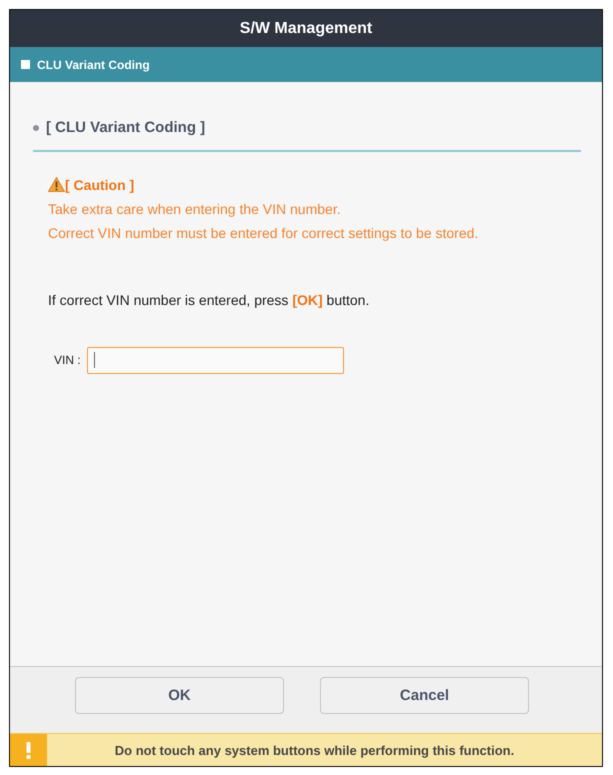 The height and width of the screenshot is (775, 613). I want to click on caution-text: Correct VIN number must be entered for correct settings to be stored., so click(264, 233).